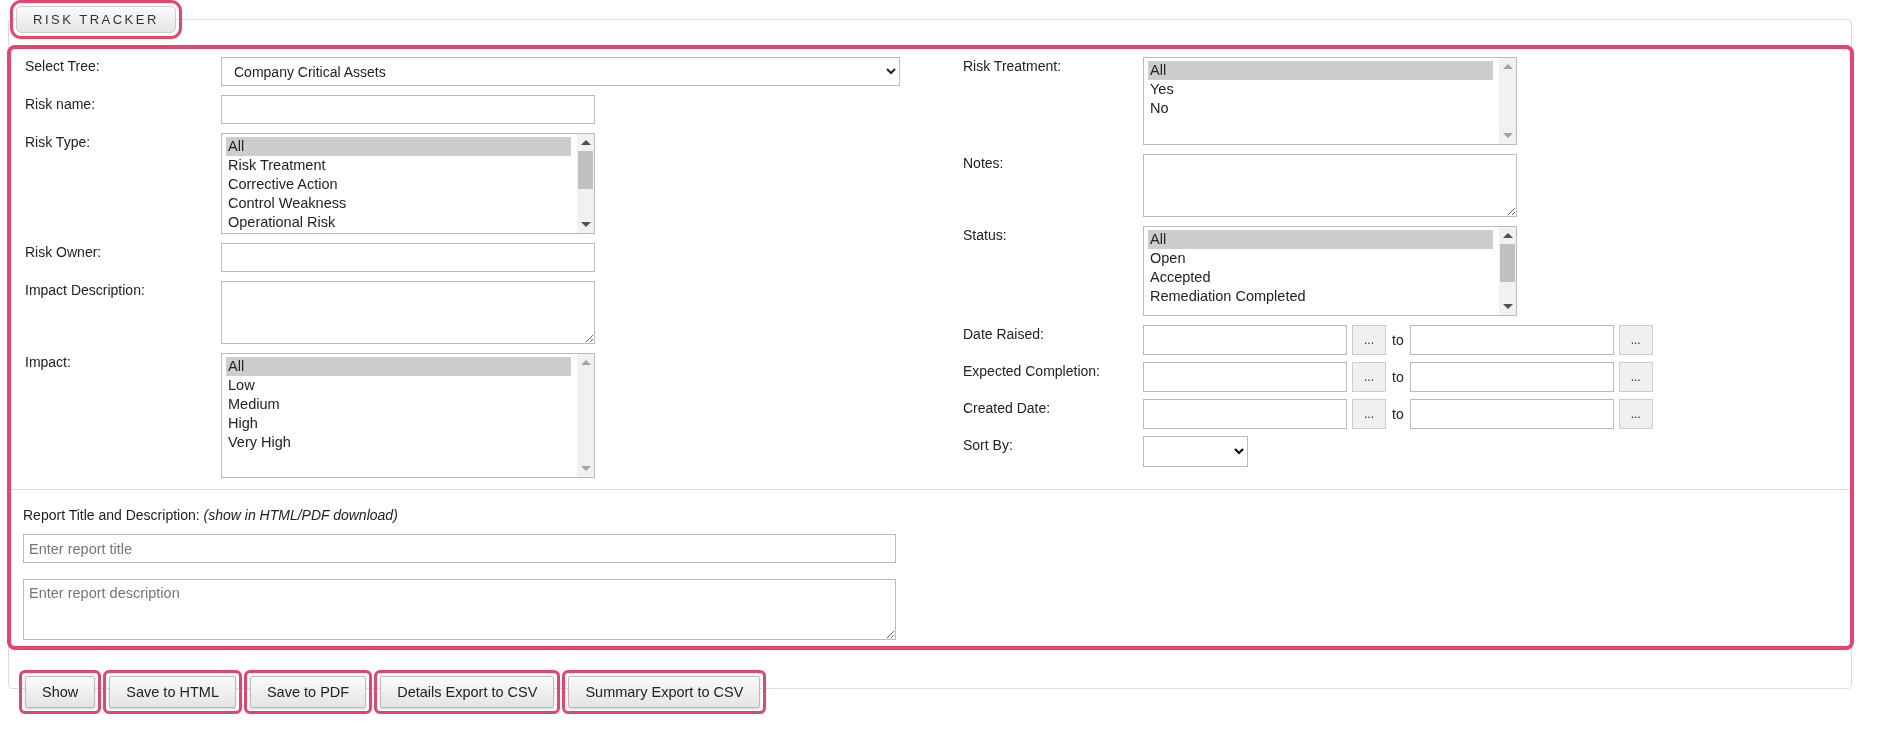 This screenshot has width=1882, height=742. Describe the element at coordinates (398, 442) in the screenshot. I see `list-option: Very High` at that location.